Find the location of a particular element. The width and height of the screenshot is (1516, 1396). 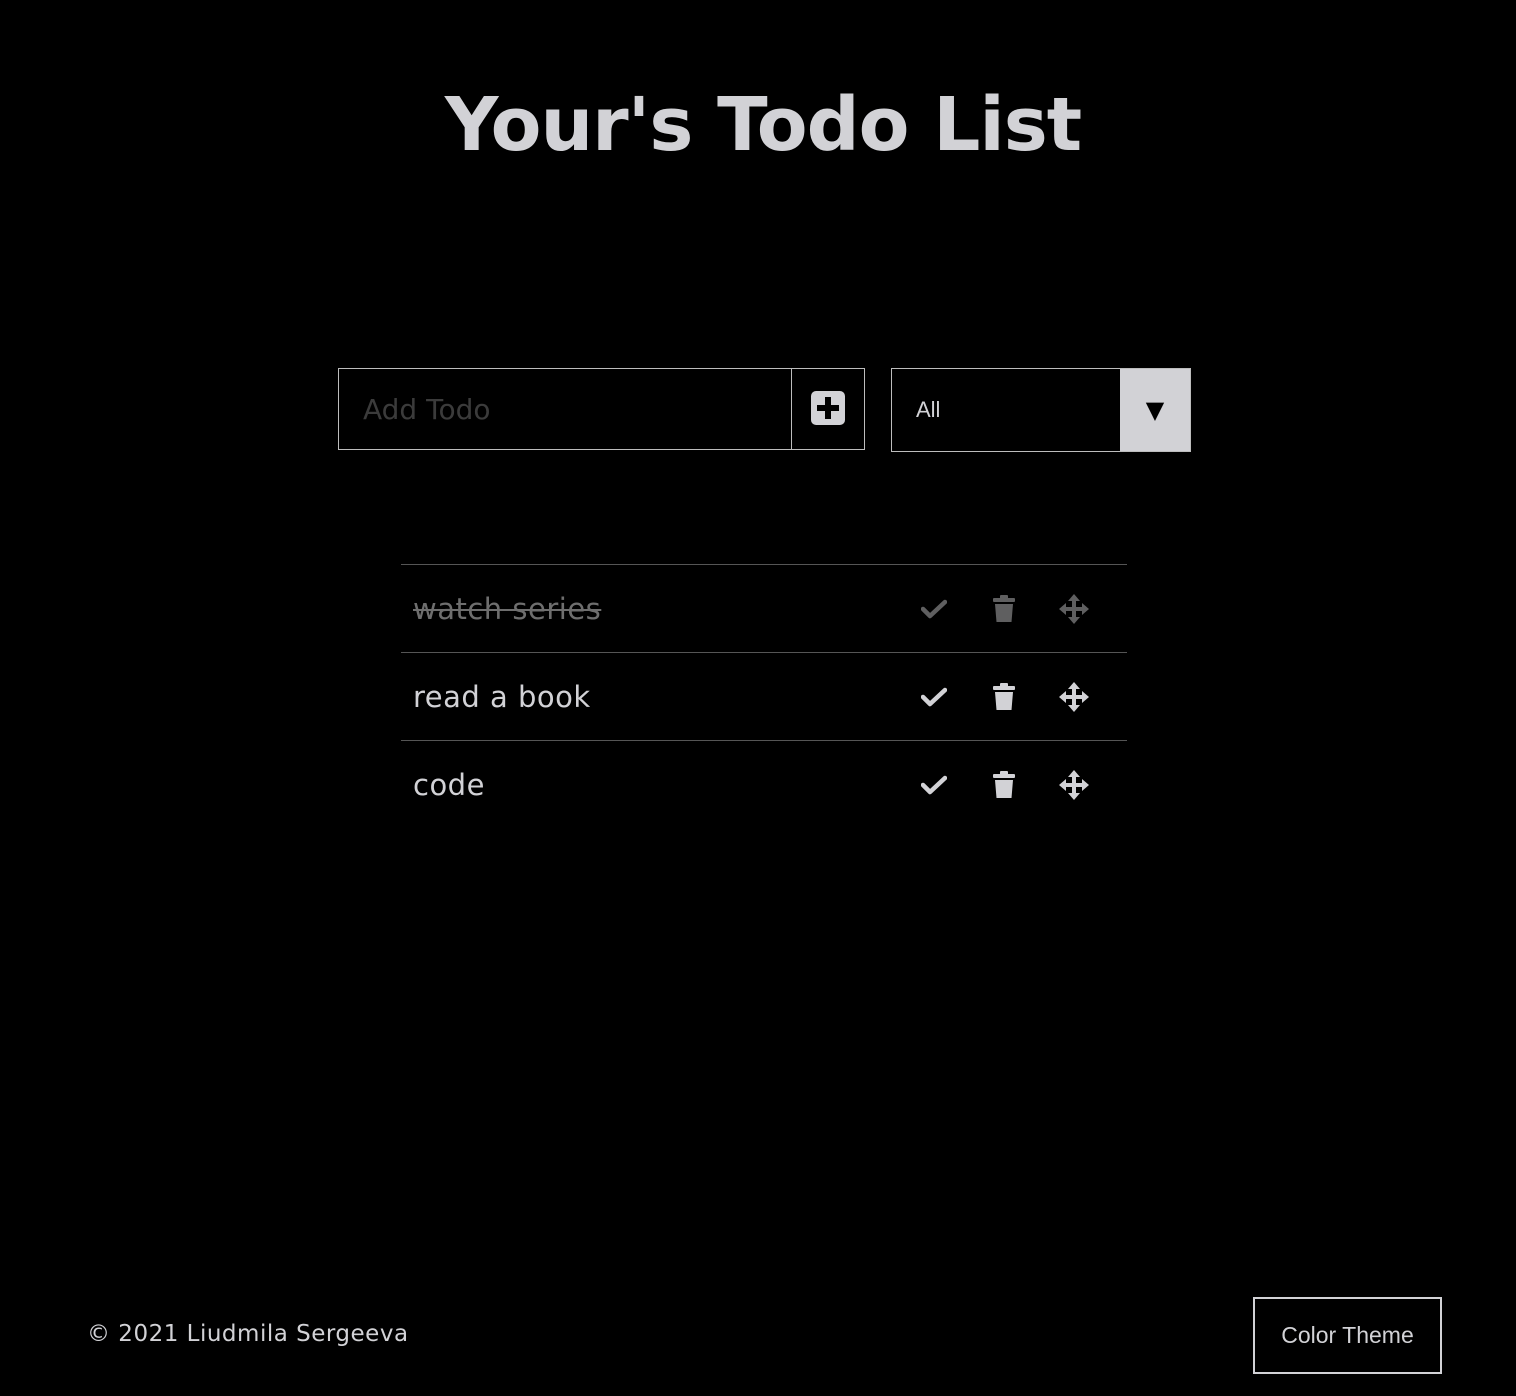

add-todo-form is located at coordinates (601, 409).